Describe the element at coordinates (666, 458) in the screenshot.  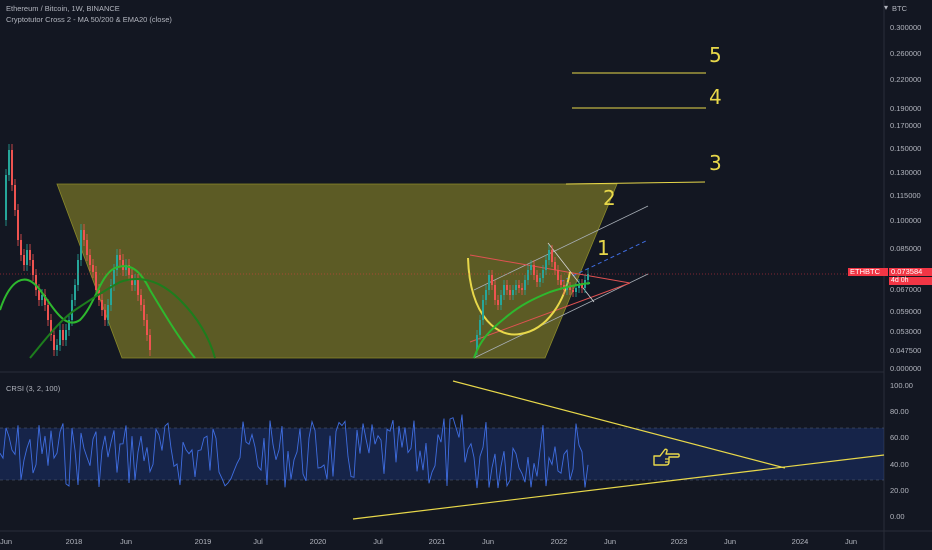
I see `pointing-hand-icon` at that location.